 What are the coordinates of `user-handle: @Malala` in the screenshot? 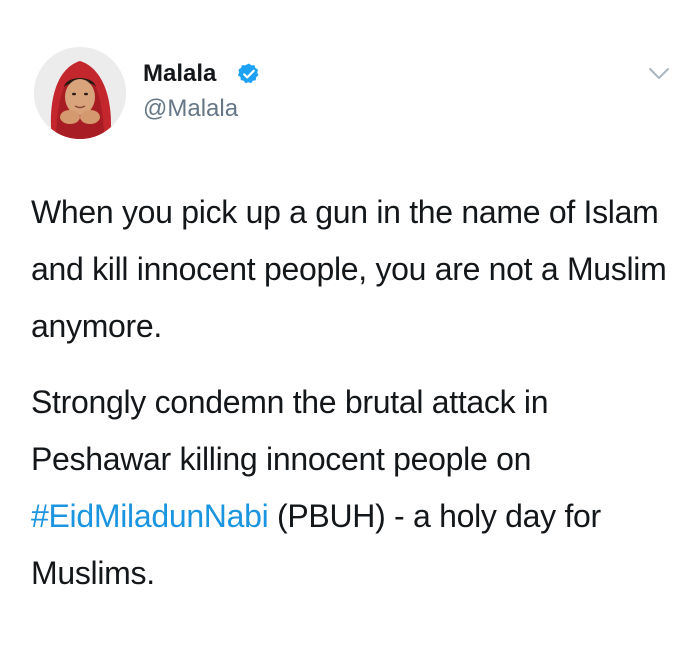 It's located at (190, 109).